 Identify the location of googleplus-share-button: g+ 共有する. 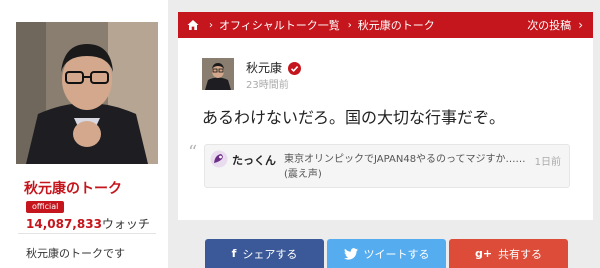
(508, 253).